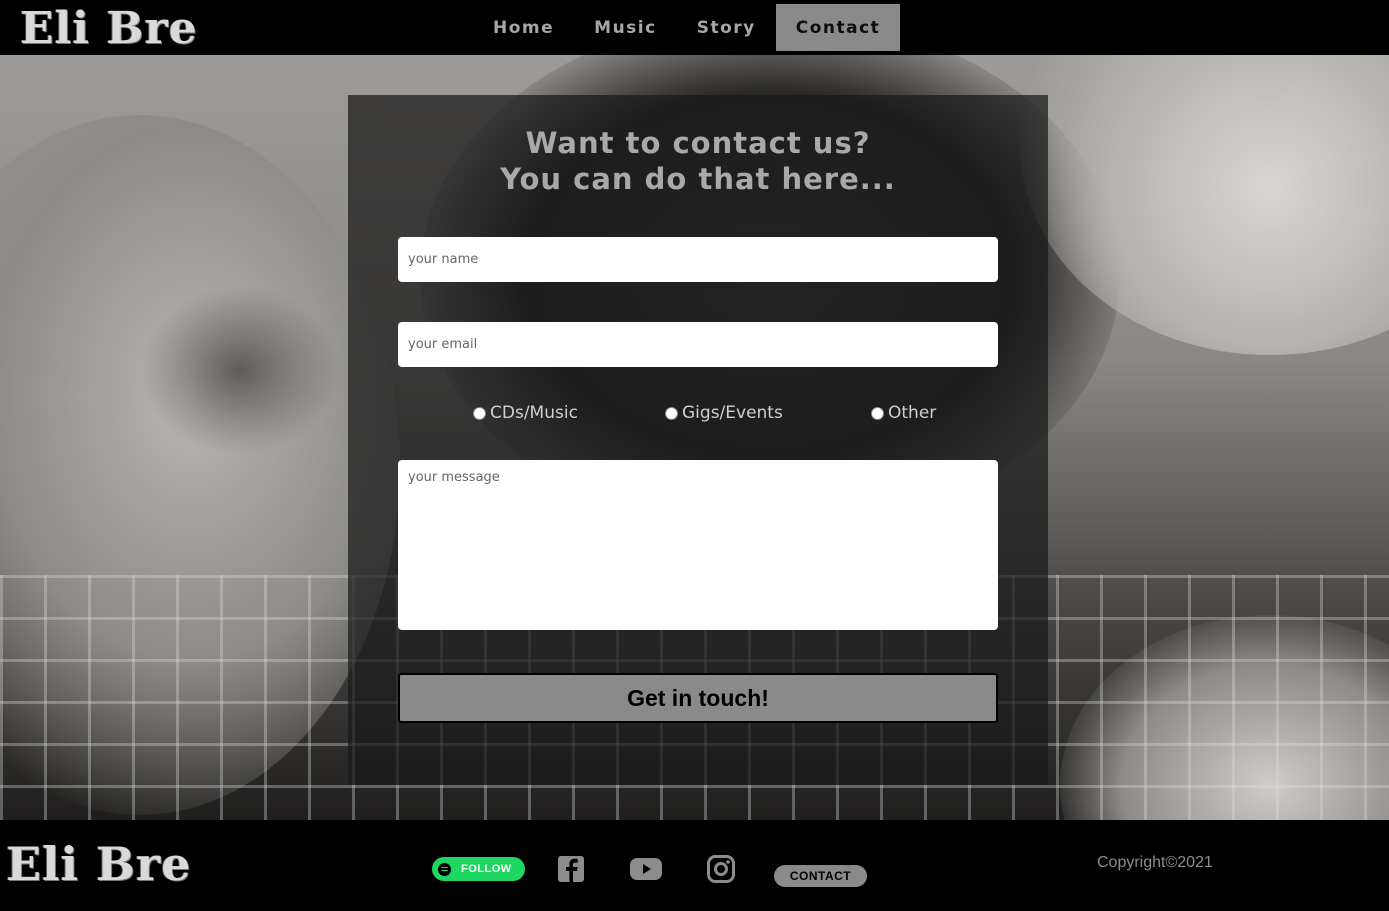 The height and width of the screenshot is (911, 1389). Describe the element at coordinates (732, 413) in the screenshot. I see `radio-label: Gigs/Events` at that location.